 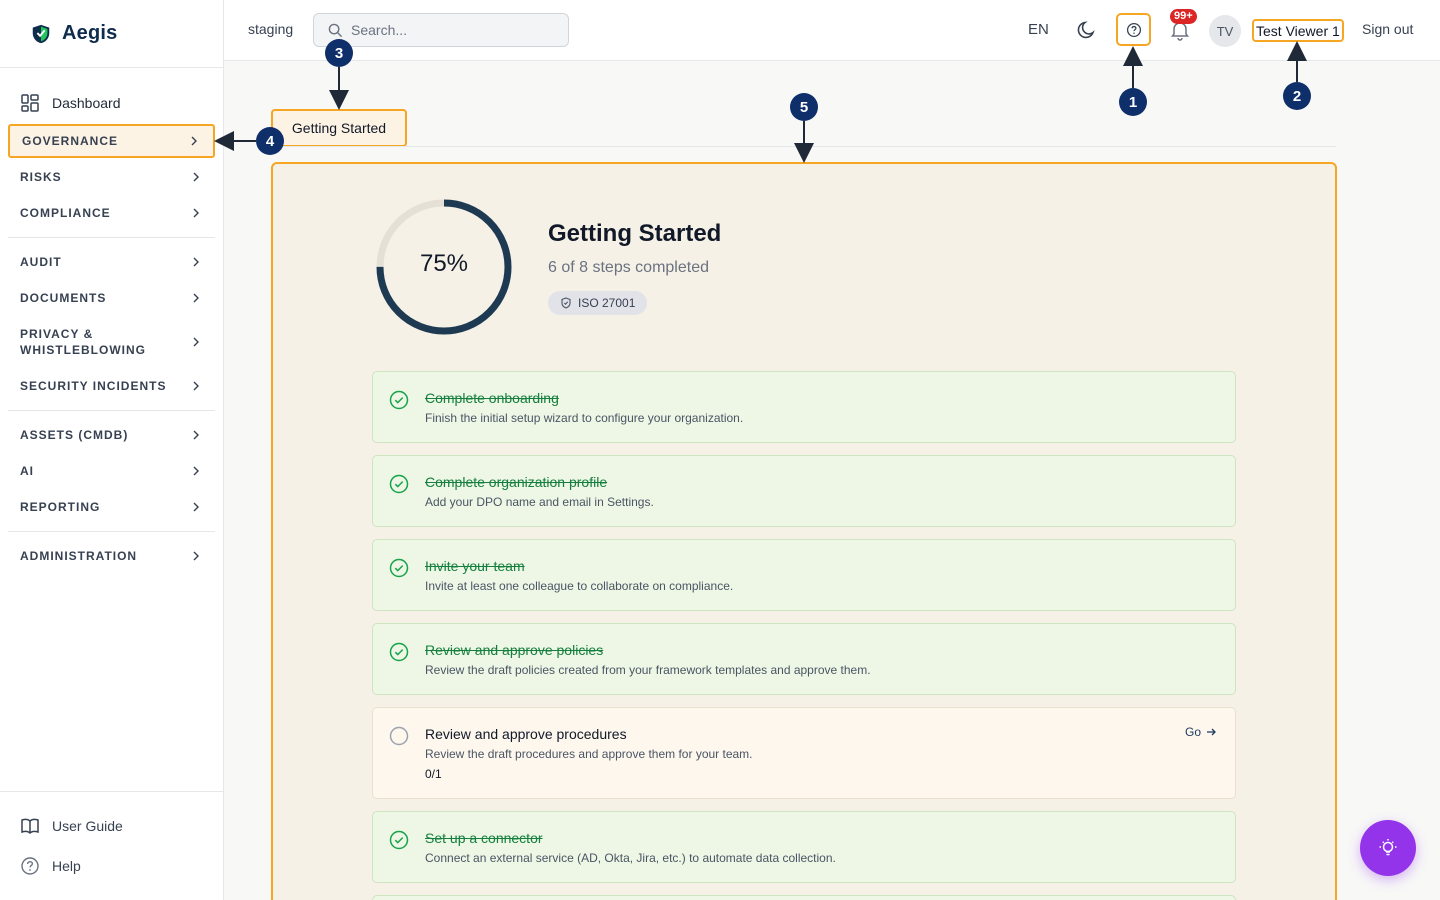 I want to click on go-label: Go, so click(x=1192, y=732).